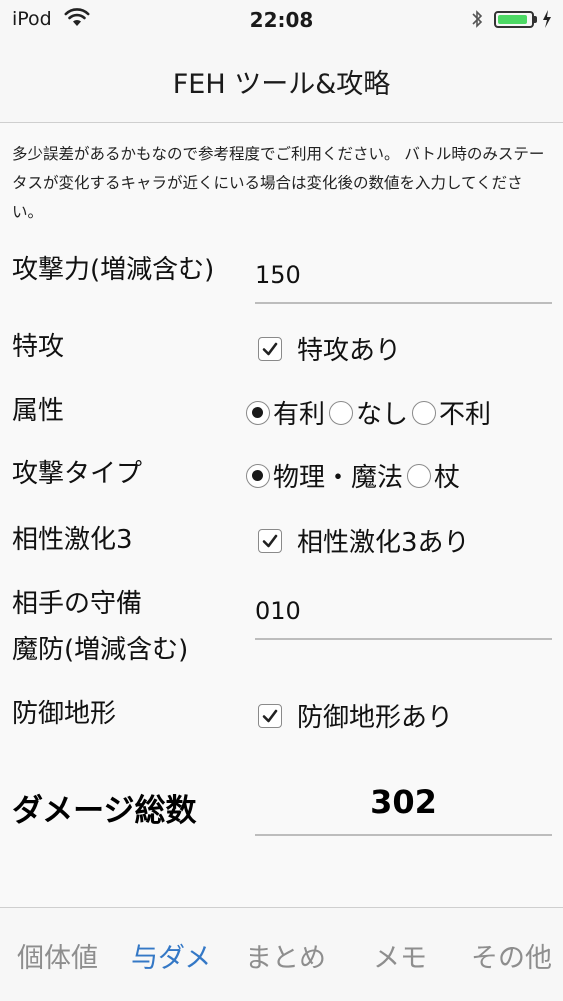  I want to click on affinity-advantage-radio, so click(258, 412).